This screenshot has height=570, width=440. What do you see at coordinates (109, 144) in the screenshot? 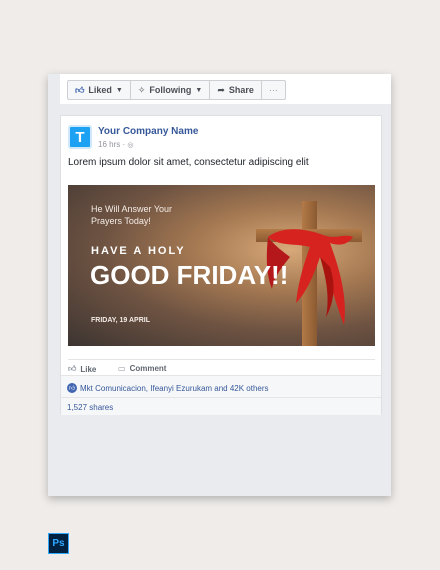
I see `post-timestamp: 16 hrs` at bounding box center [109, 144].